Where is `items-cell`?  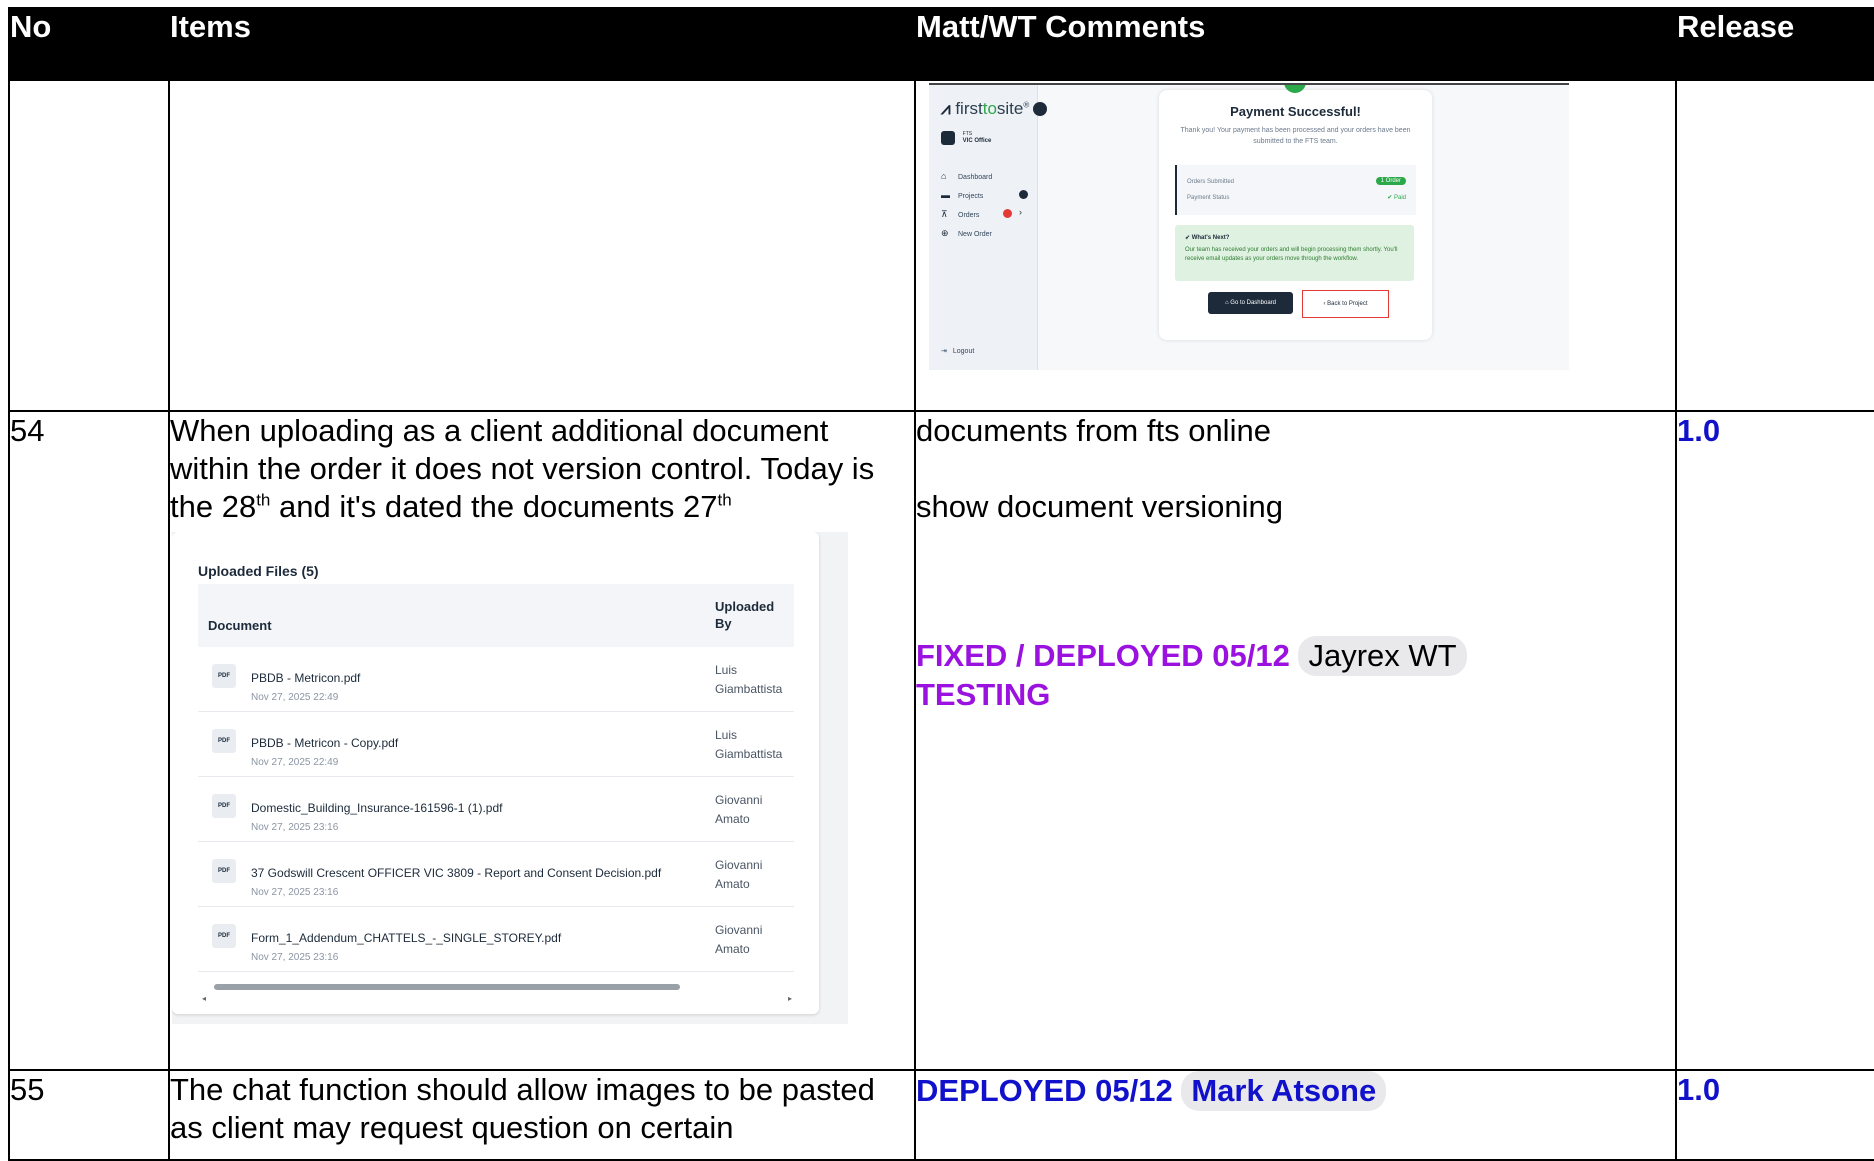
items-cell is located at coordinates (542, 245).